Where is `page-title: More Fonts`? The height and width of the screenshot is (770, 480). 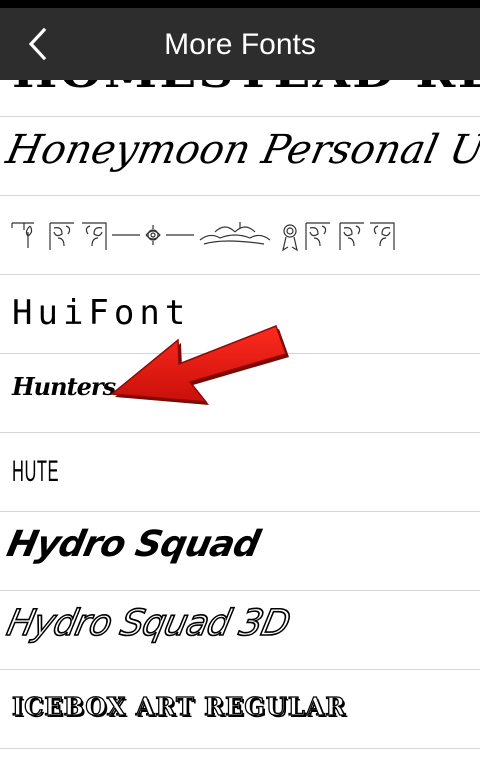 page-title: More Fonts is located at coordinates (240, 44).